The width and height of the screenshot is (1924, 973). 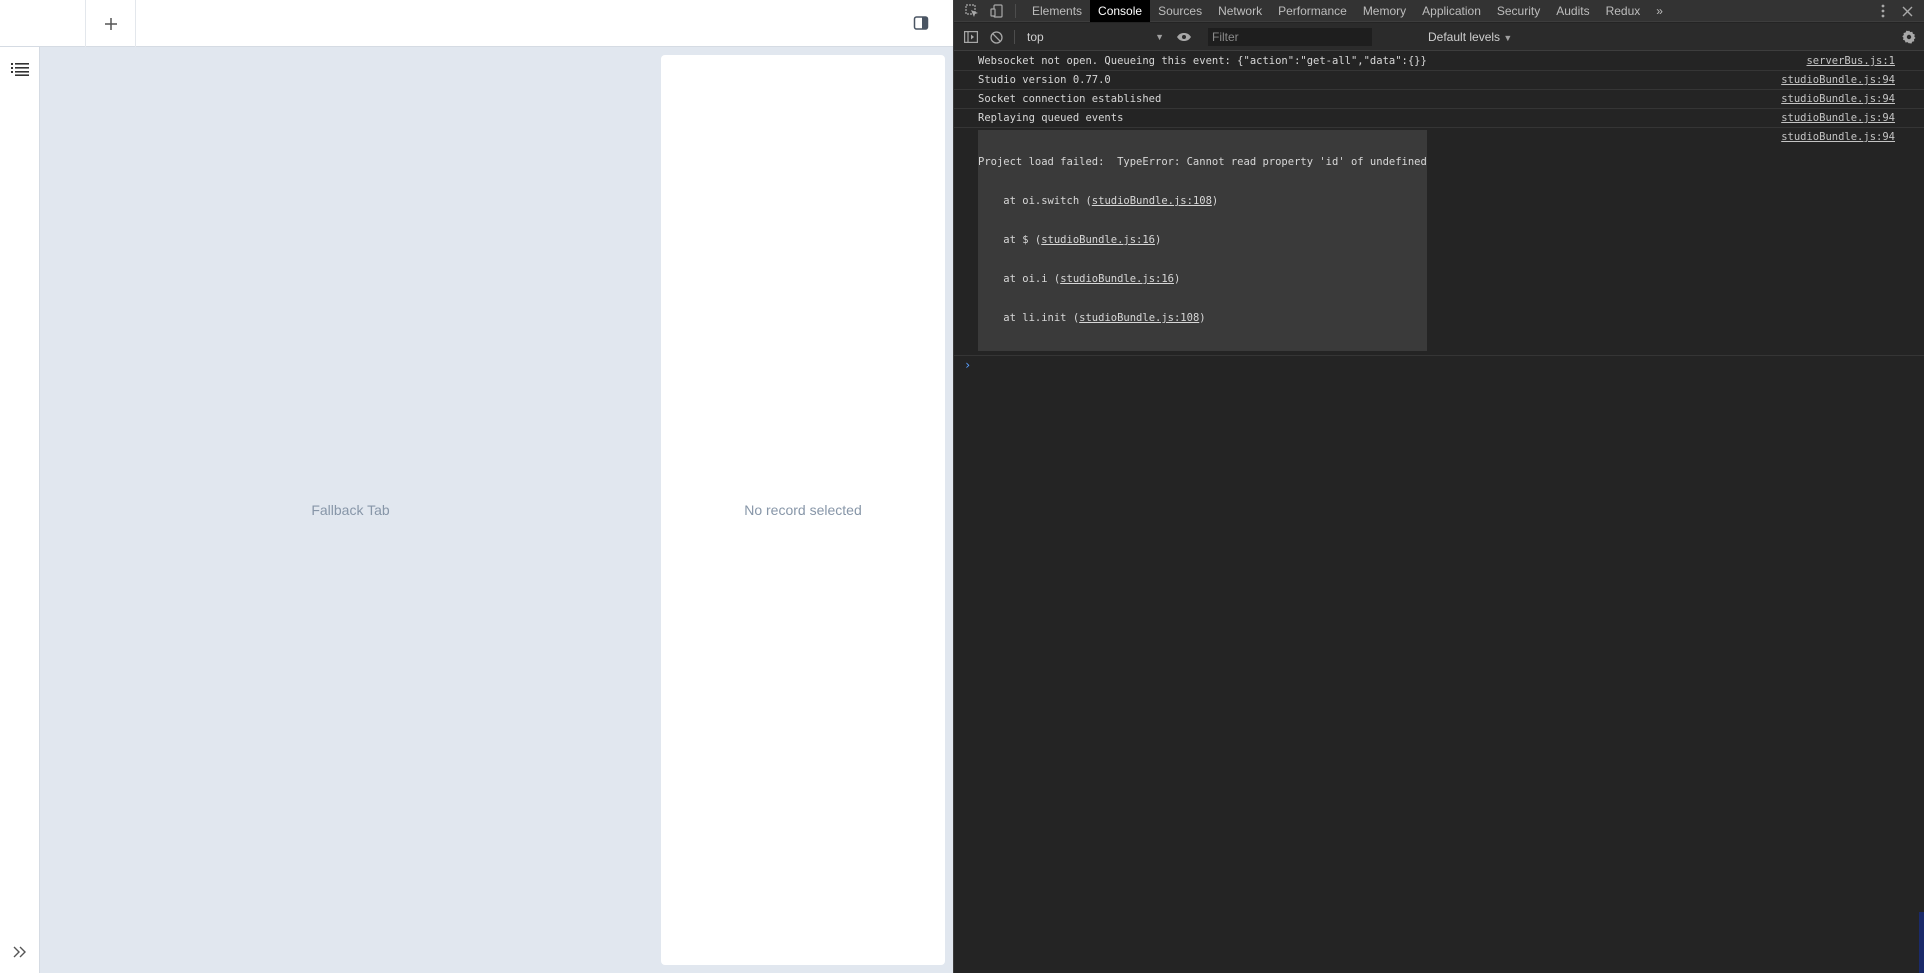 What do you see at coordinates (1384, 11) in the screenshot?
I see `tab-memory: Memory` at bounding box center [1384, 11].